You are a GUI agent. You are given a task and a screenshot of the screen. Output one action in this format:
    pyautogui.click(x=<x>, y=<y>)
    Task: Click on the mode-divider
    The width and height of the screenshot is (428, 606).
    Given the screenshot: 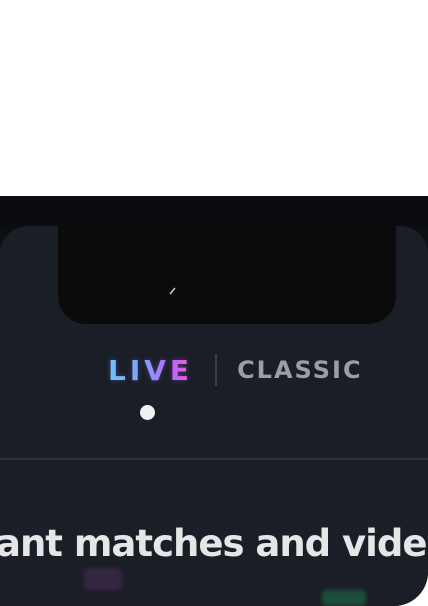 What is the action you would take?
    pyautogui.click(x=216, y=370)
    